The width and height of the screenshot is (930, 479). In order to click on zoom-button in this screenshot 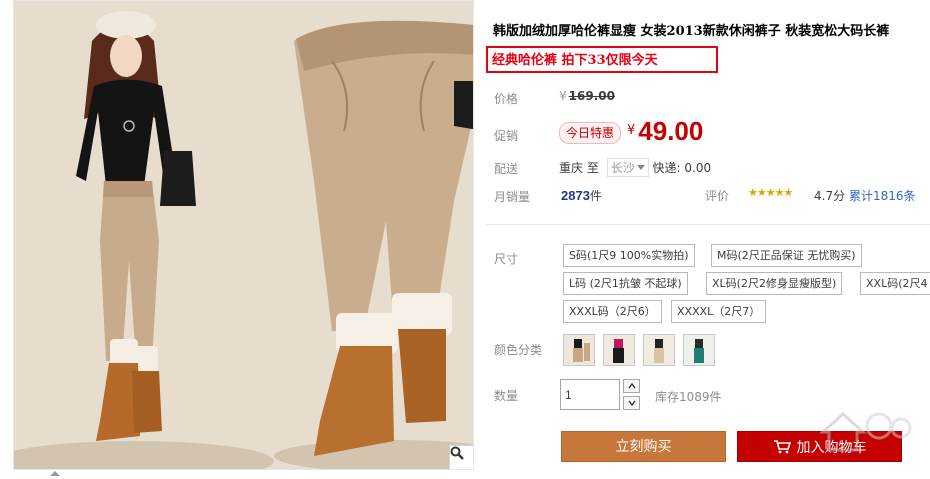, I will do `click(461, 457)`.